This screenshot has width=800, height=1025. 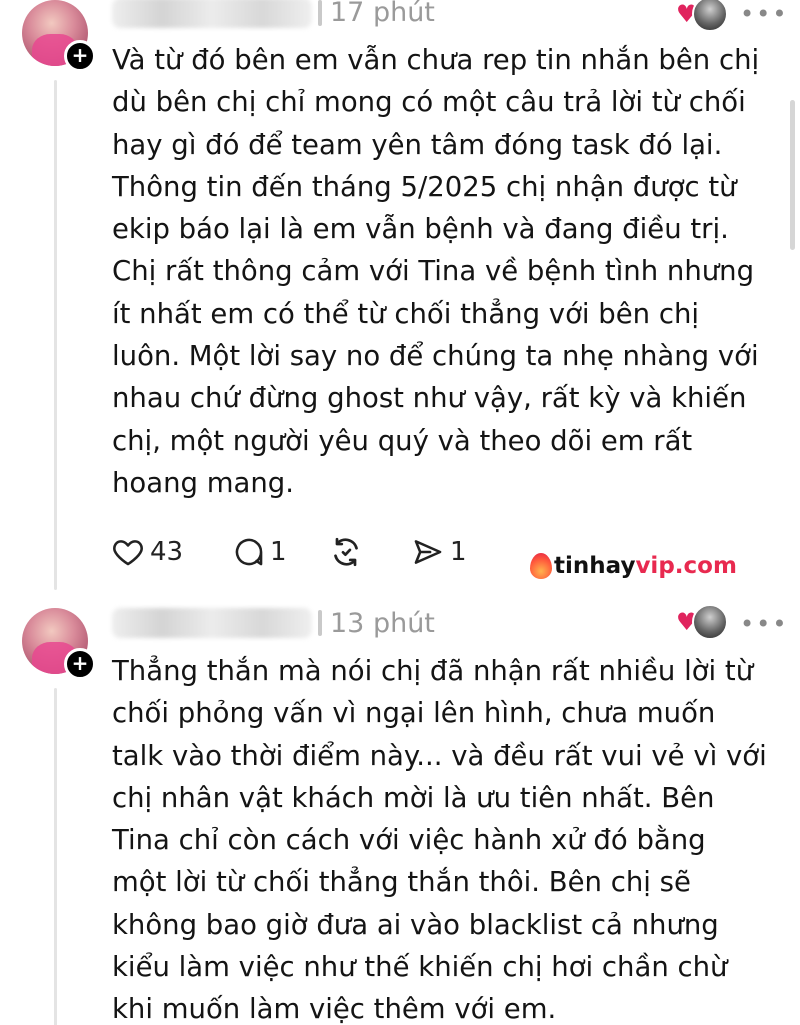 I want to click on like-count: 43, so click(x=167, y=552).